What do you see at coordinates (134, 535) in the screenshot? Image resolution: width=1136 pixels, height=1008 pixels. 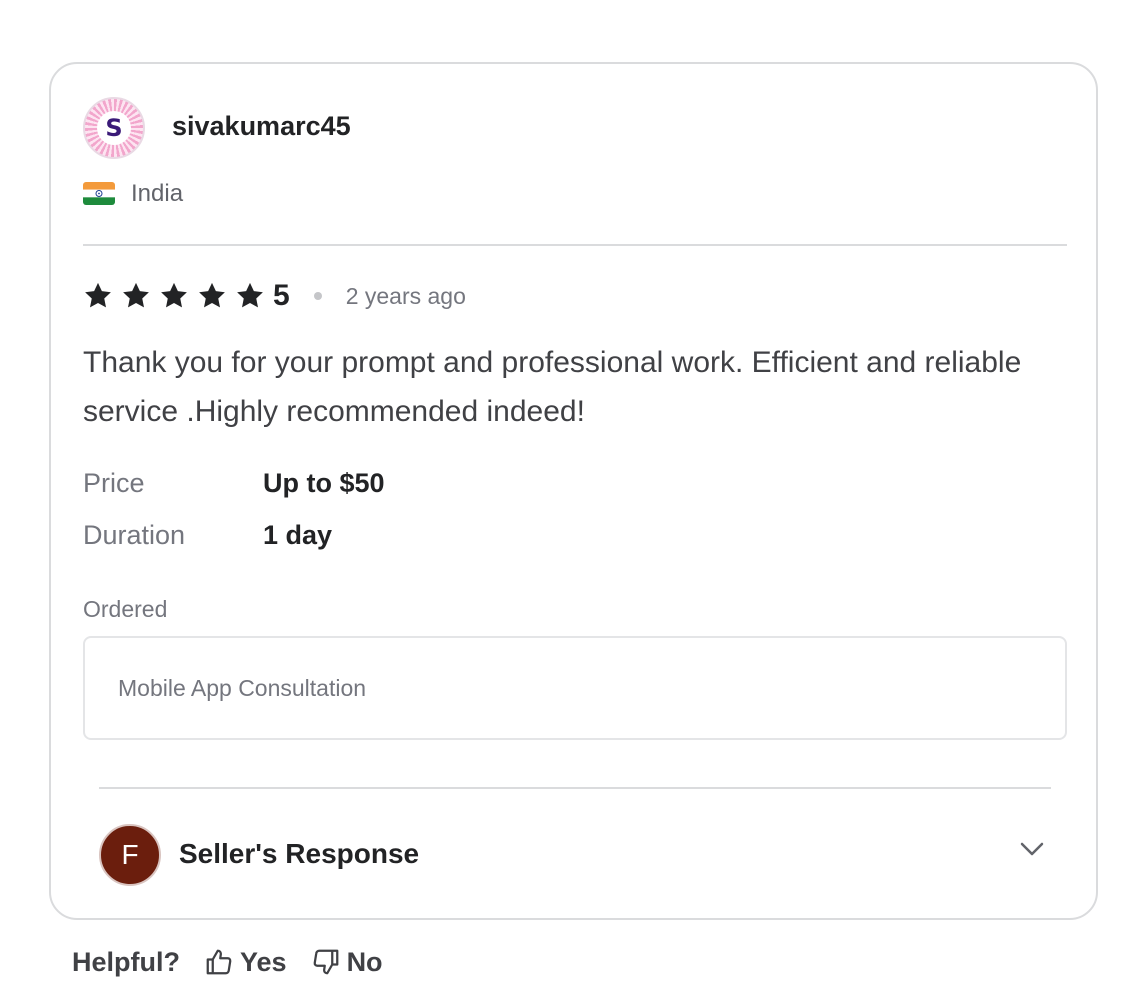 I see `duration-label: Duration` at bounding box center [134, 535].